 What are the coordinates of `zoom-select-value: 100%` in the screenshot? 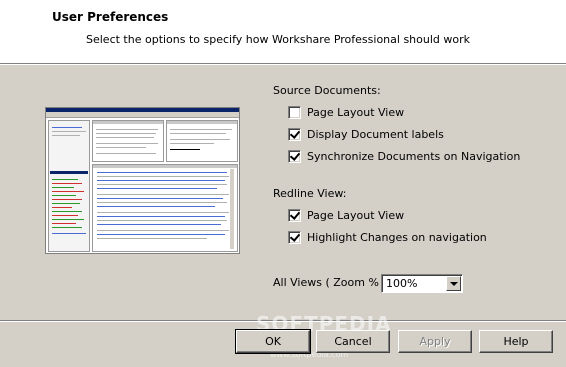 It's located at (402, 283).